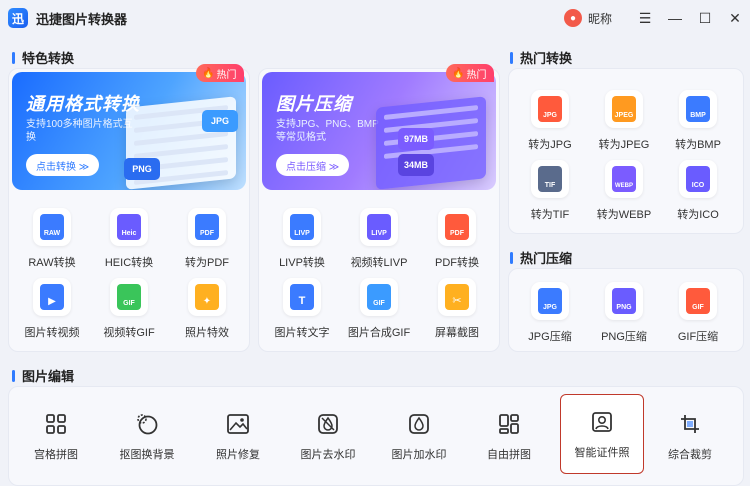 This screenshot has width=750, height=486. Describe the element at coordinates (698, 179) in the screenshot. I see `ico-icon: ICO` at that location.